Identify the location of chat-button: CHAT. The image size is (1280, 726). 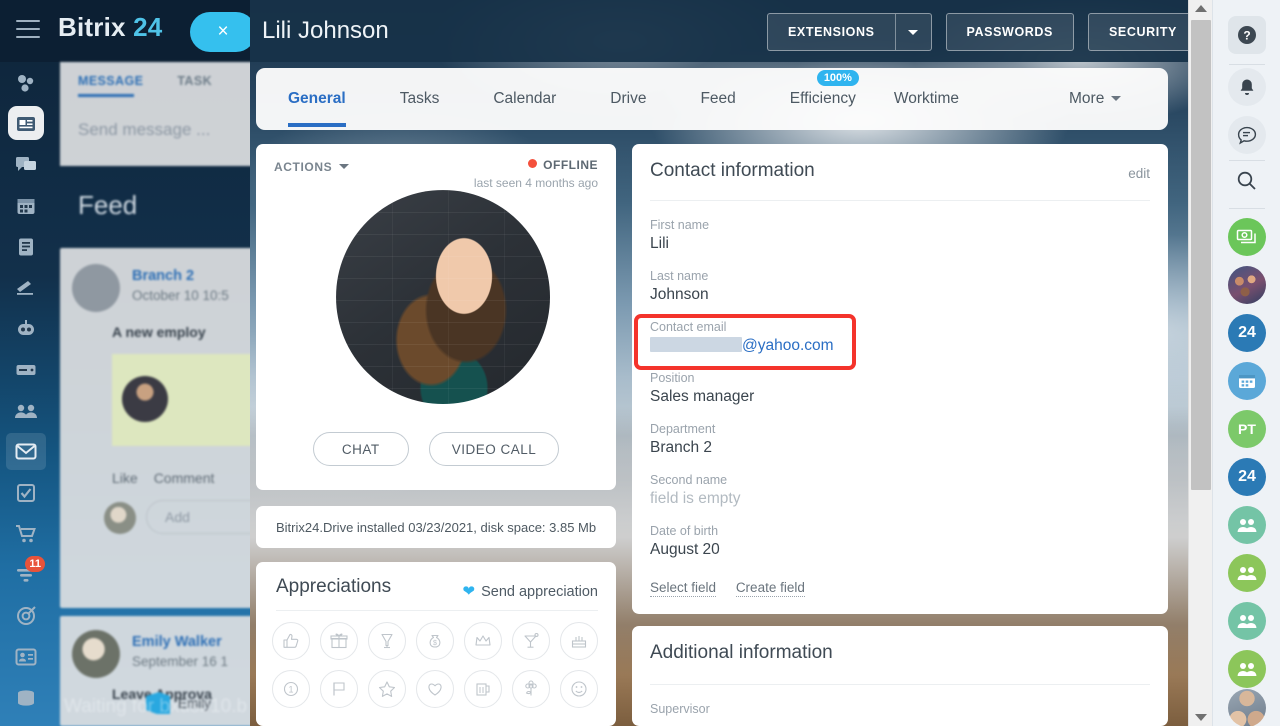
(360, 449).